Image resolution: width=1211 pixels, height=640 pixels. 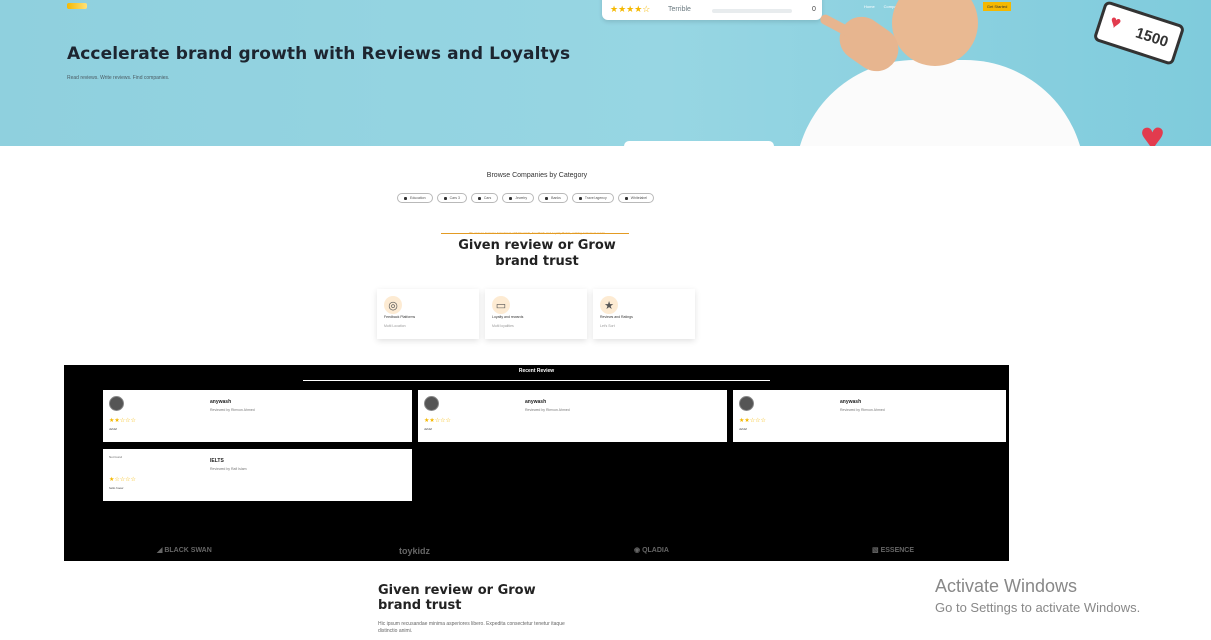 What do you see at coordinates (536, 380) in the screenshot?
I see `recent-divider` at bounding box center [536, 380].